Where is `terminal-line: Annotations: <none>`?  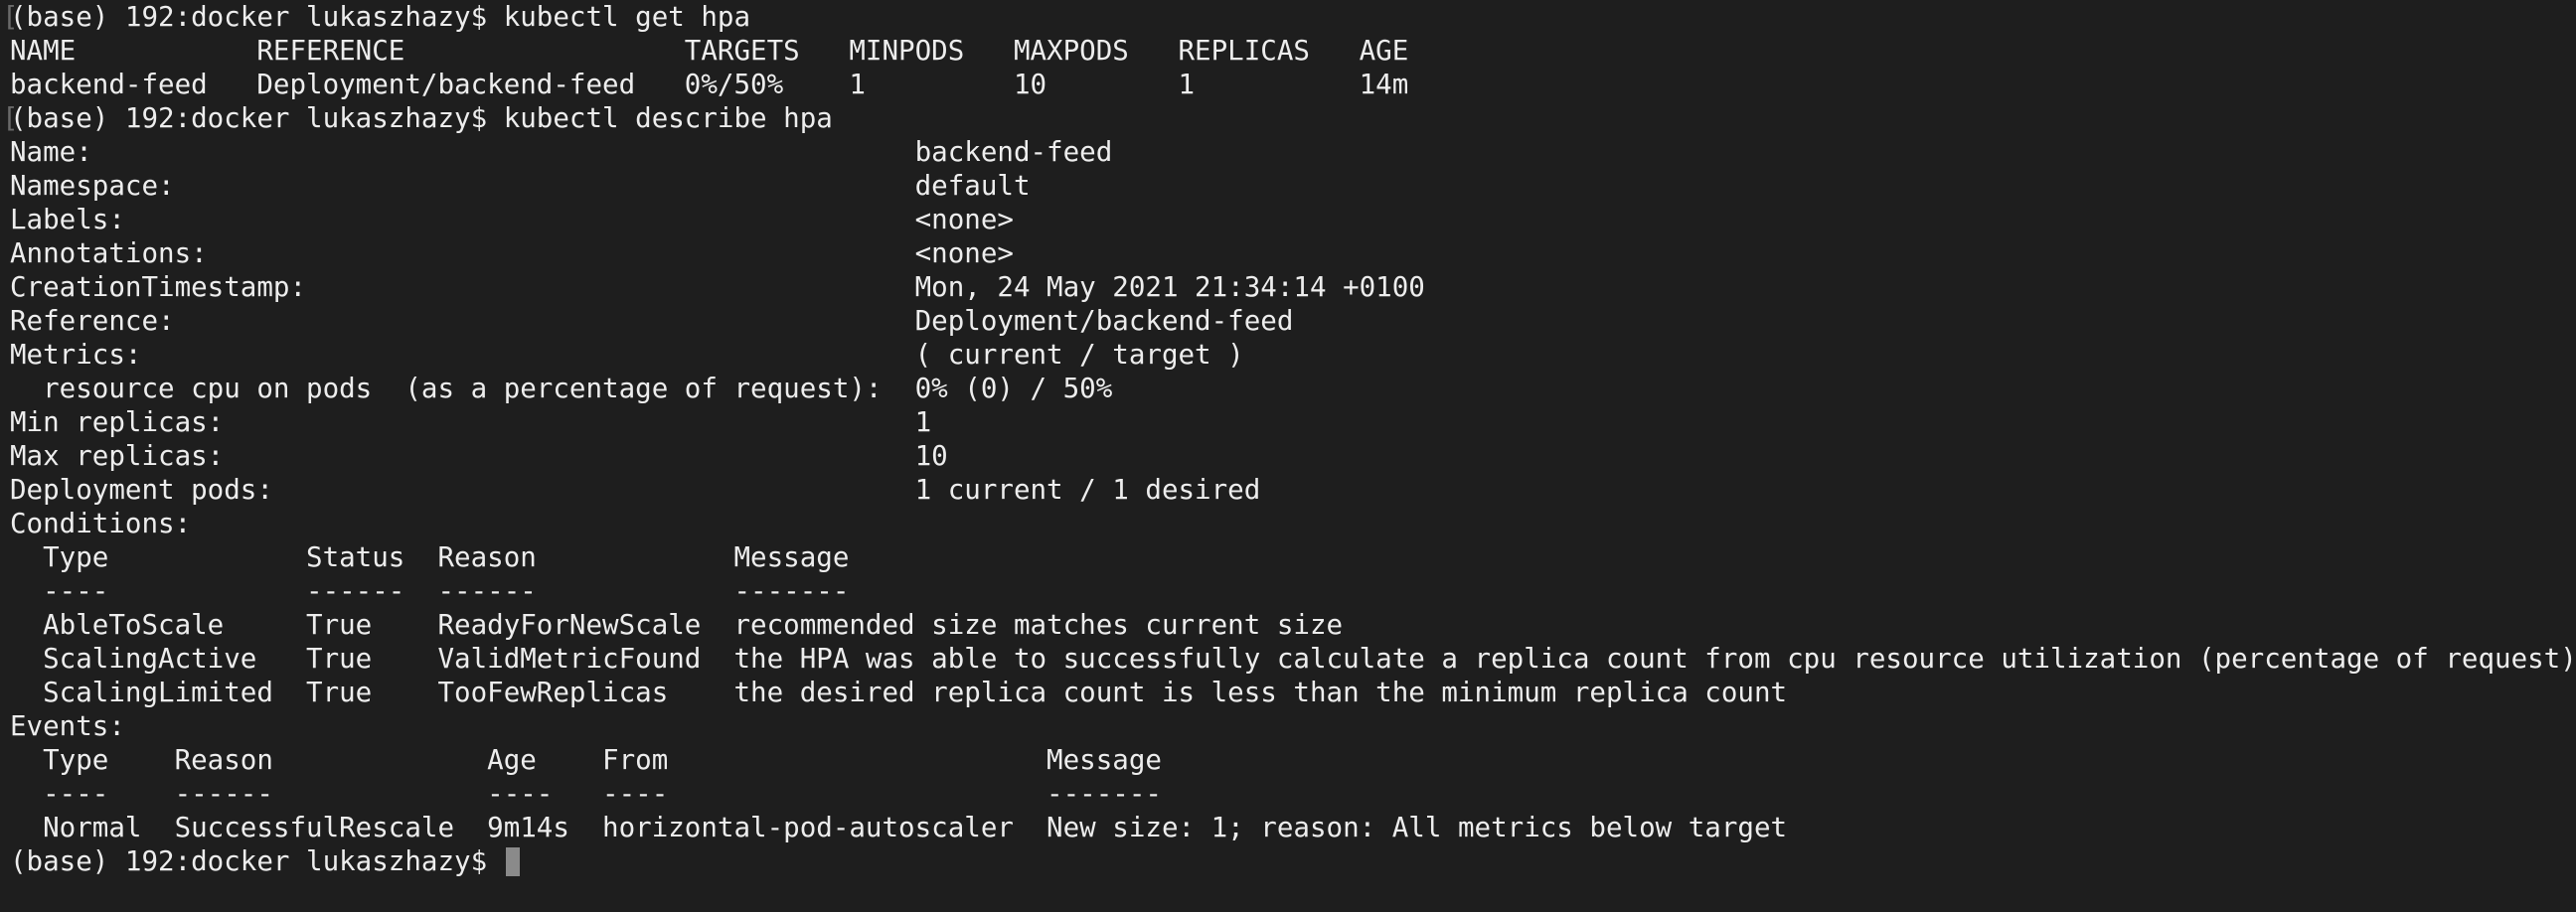
terminal-line: Annotations: <none> is located at coordinates (1293, 253).